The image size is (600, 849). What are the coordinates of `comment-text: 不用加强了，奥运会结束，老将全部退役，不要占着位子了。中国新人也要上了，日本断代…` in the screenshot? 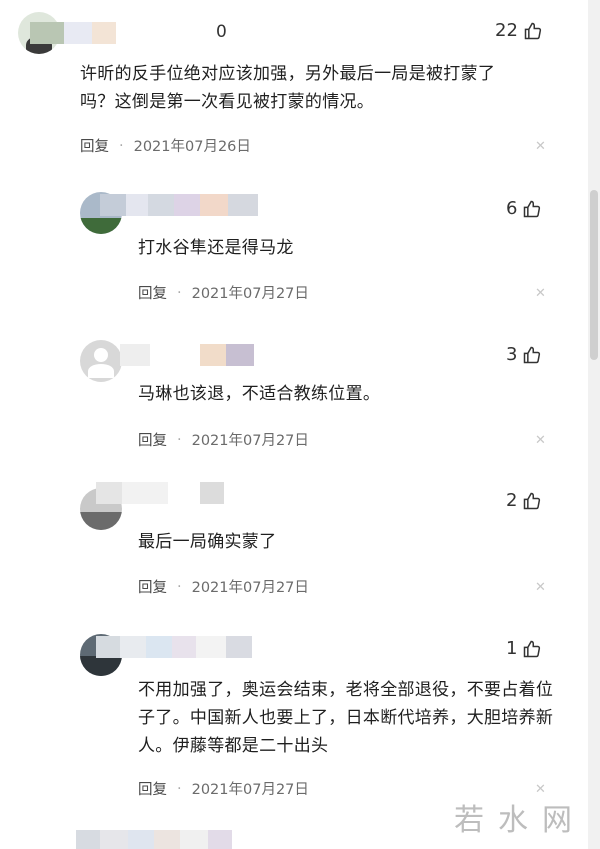 It's located at (346, 718).